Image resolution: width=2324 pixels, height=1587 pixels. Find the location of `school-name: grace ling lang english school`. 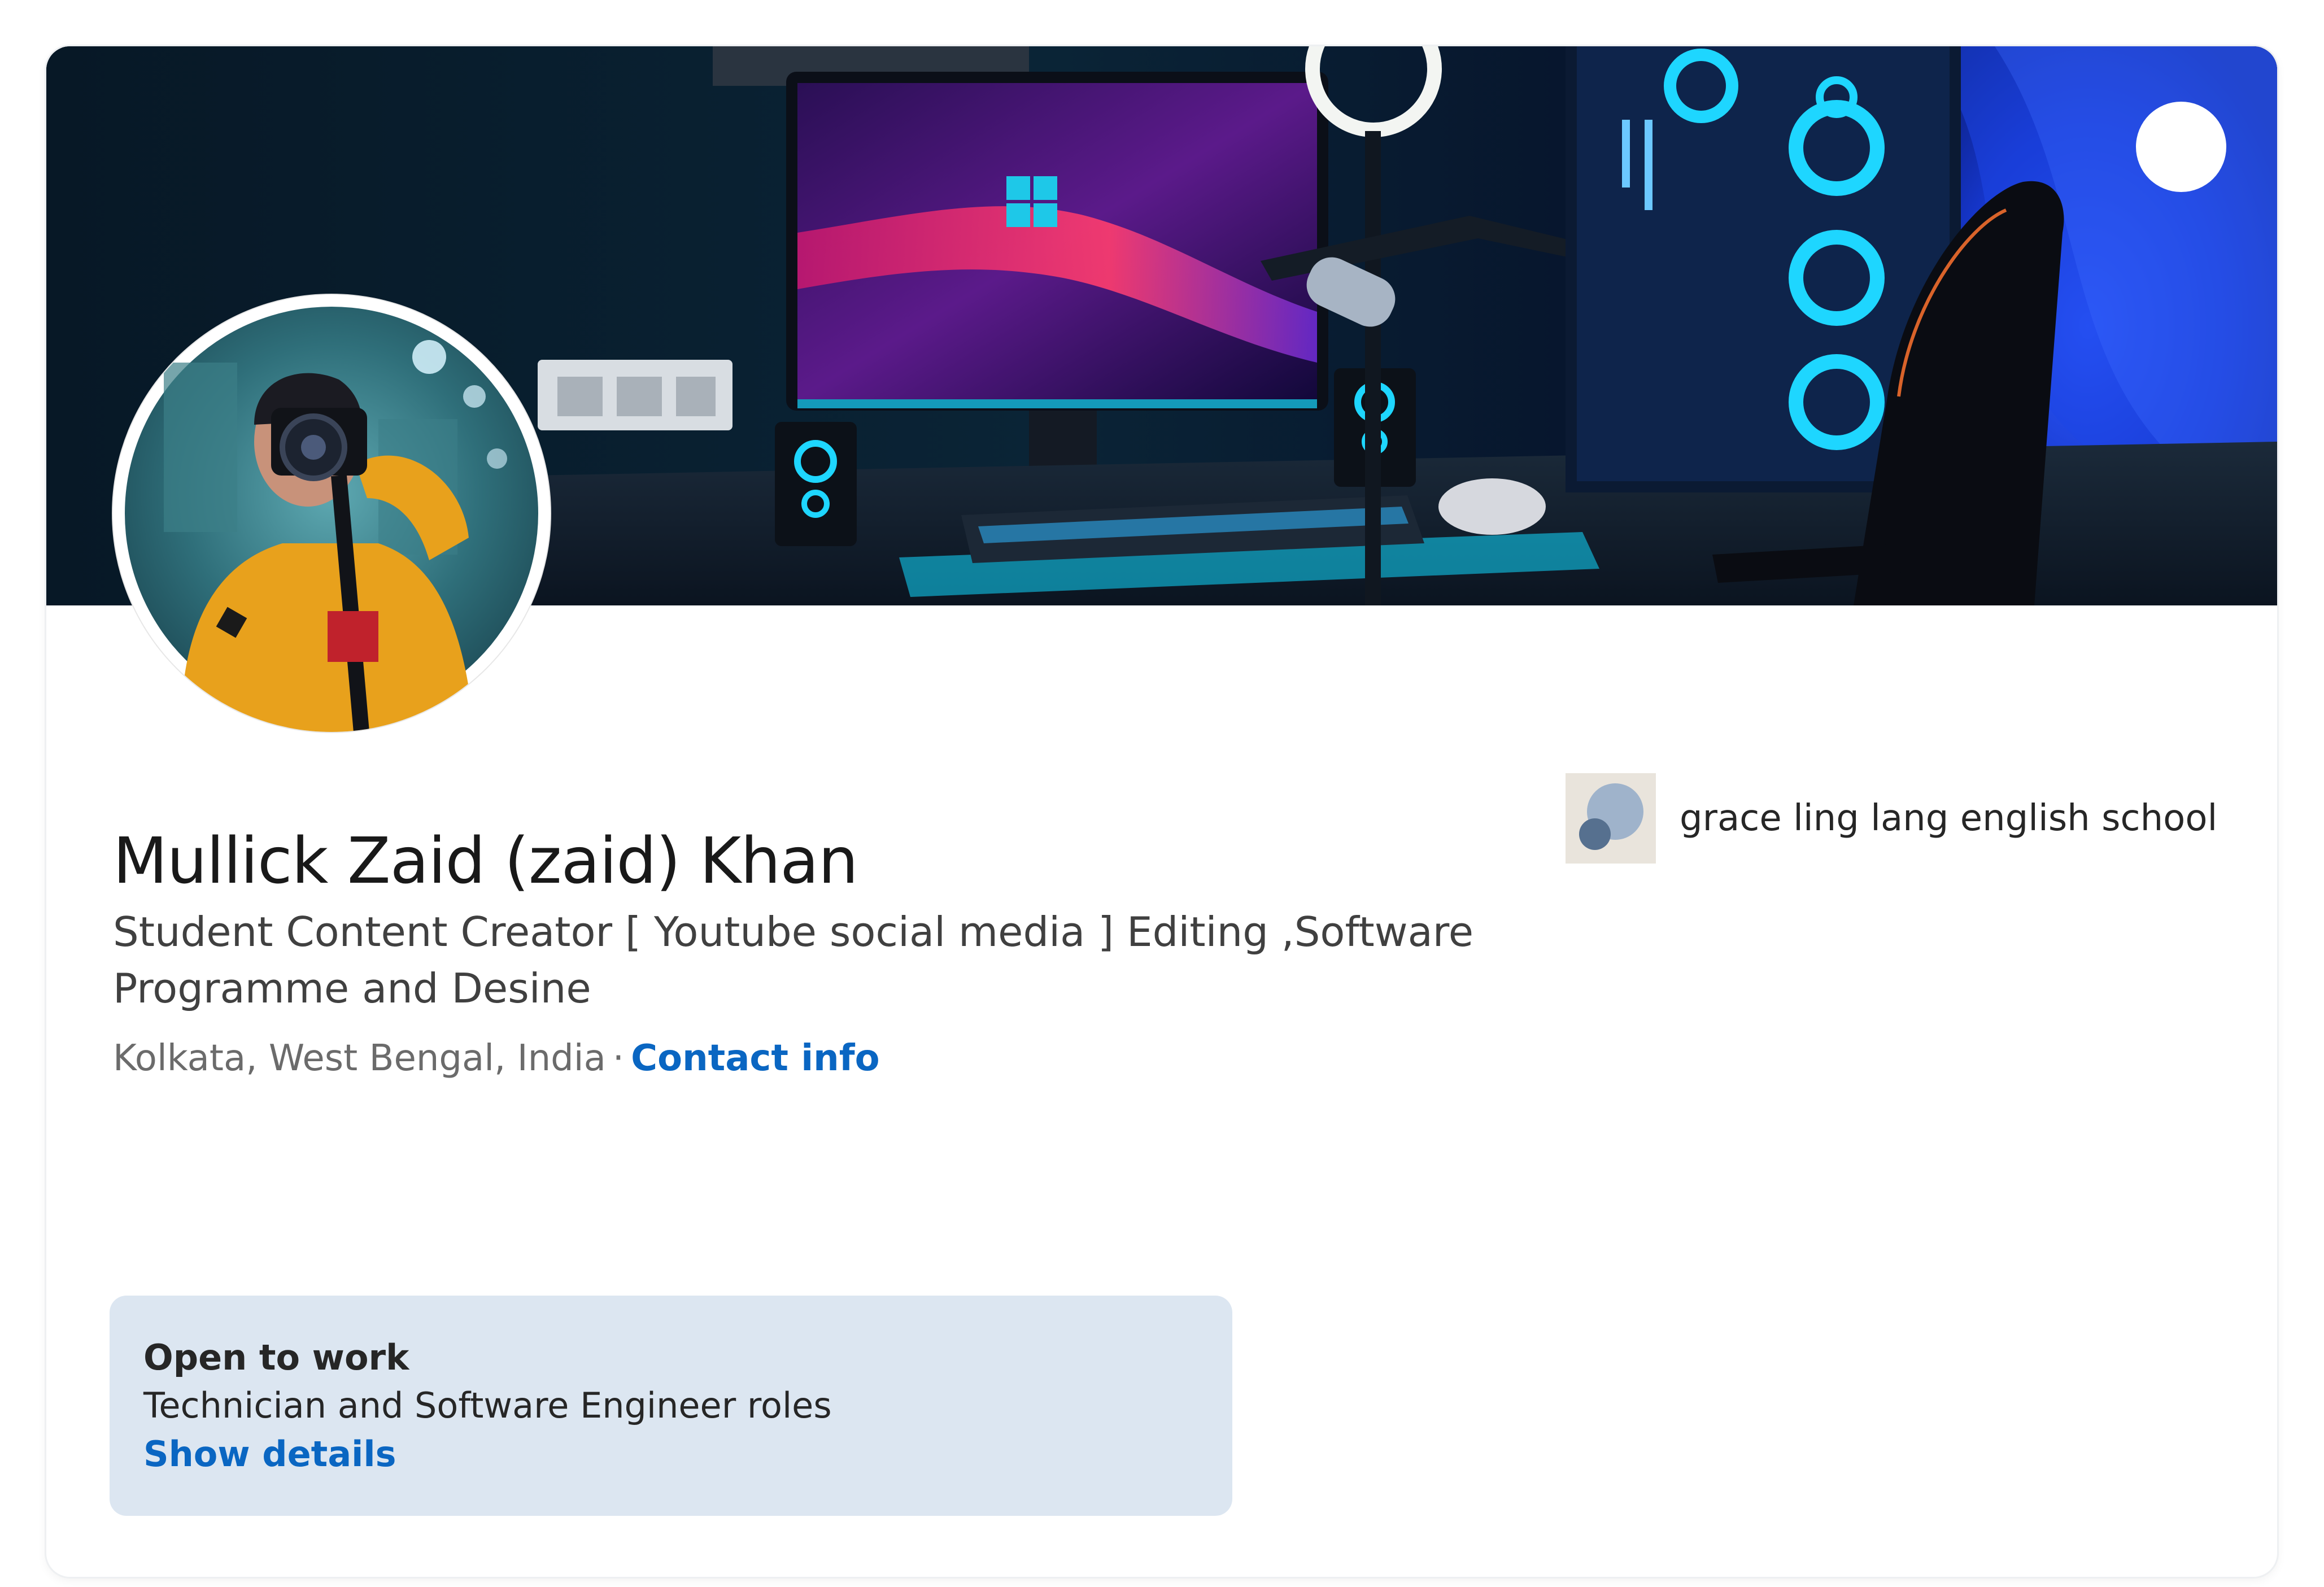

school-name: grace ling lang english school is located at coordinates (1949, 818).